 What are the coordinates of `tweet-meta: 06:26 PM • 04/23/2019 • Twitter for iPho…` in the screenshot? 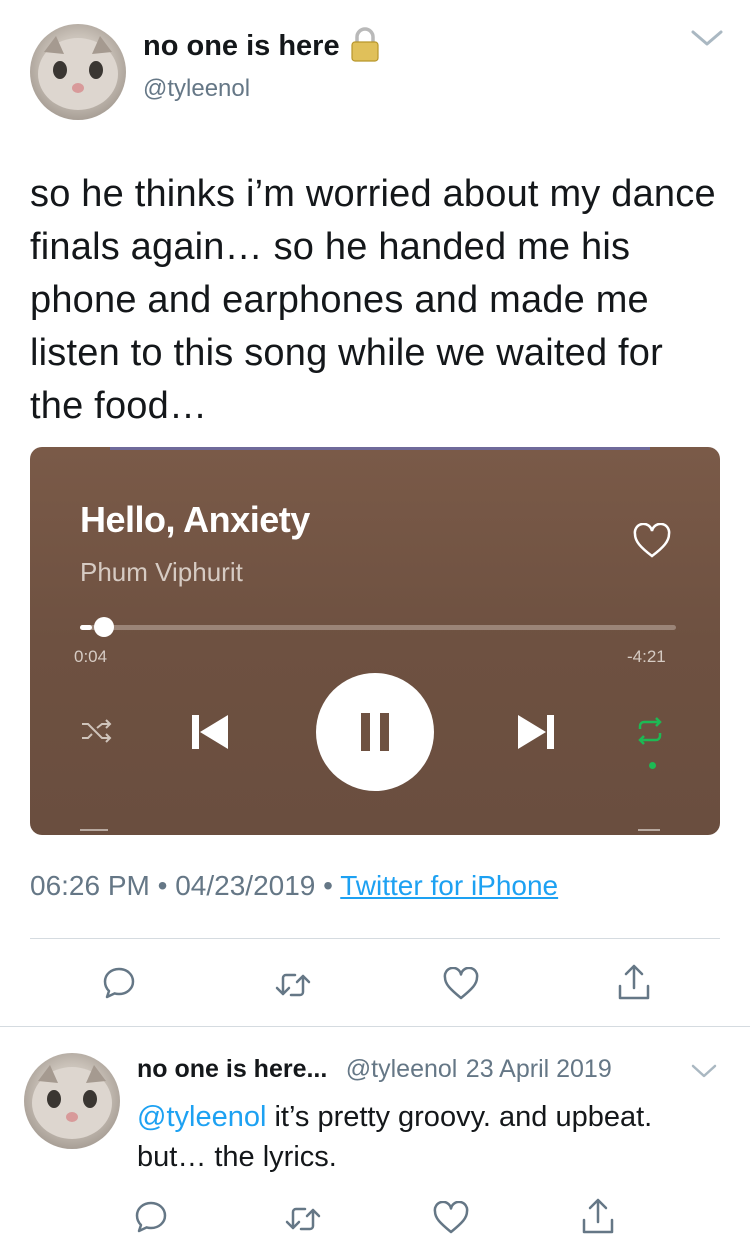 It's located at (294, 886).